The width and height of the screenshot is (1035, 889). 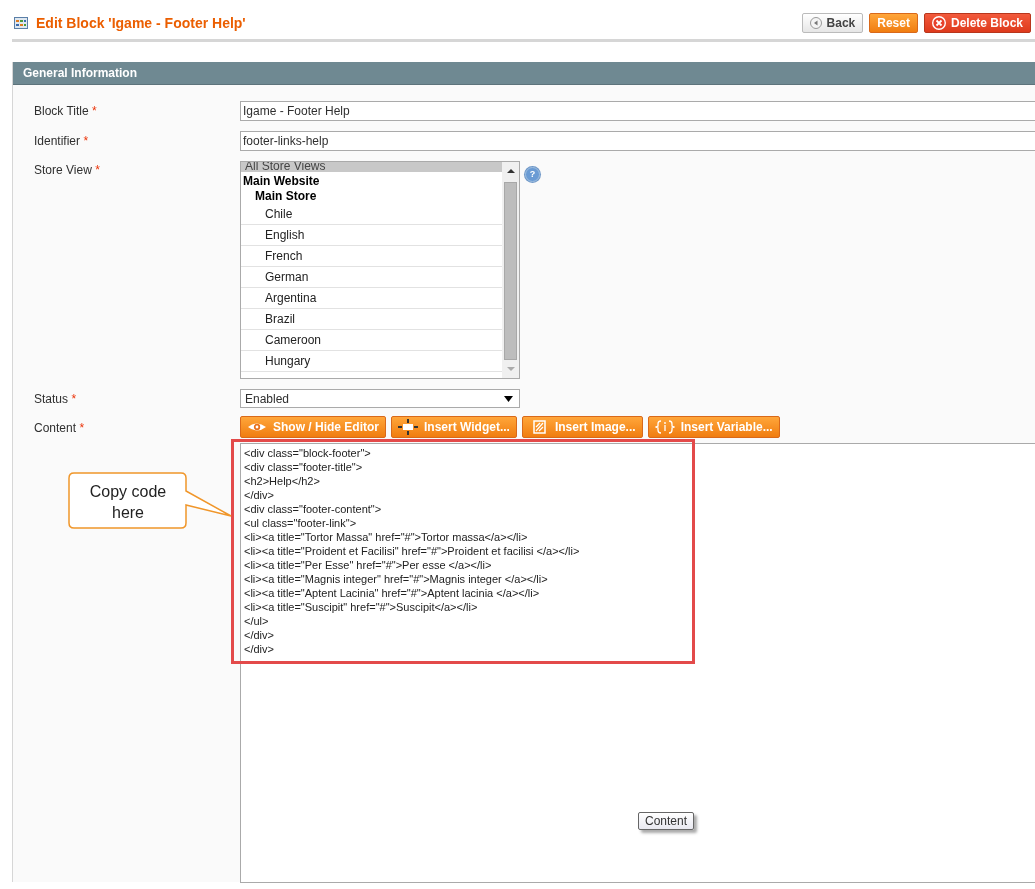 I want to click on list-option: Cameroon, so click(x=371, y=340).